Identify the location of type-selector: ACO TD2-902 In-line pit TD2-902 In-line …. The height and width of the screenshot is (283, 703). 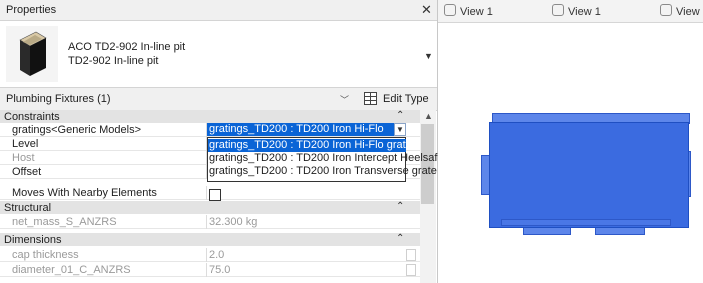
(218, 54).